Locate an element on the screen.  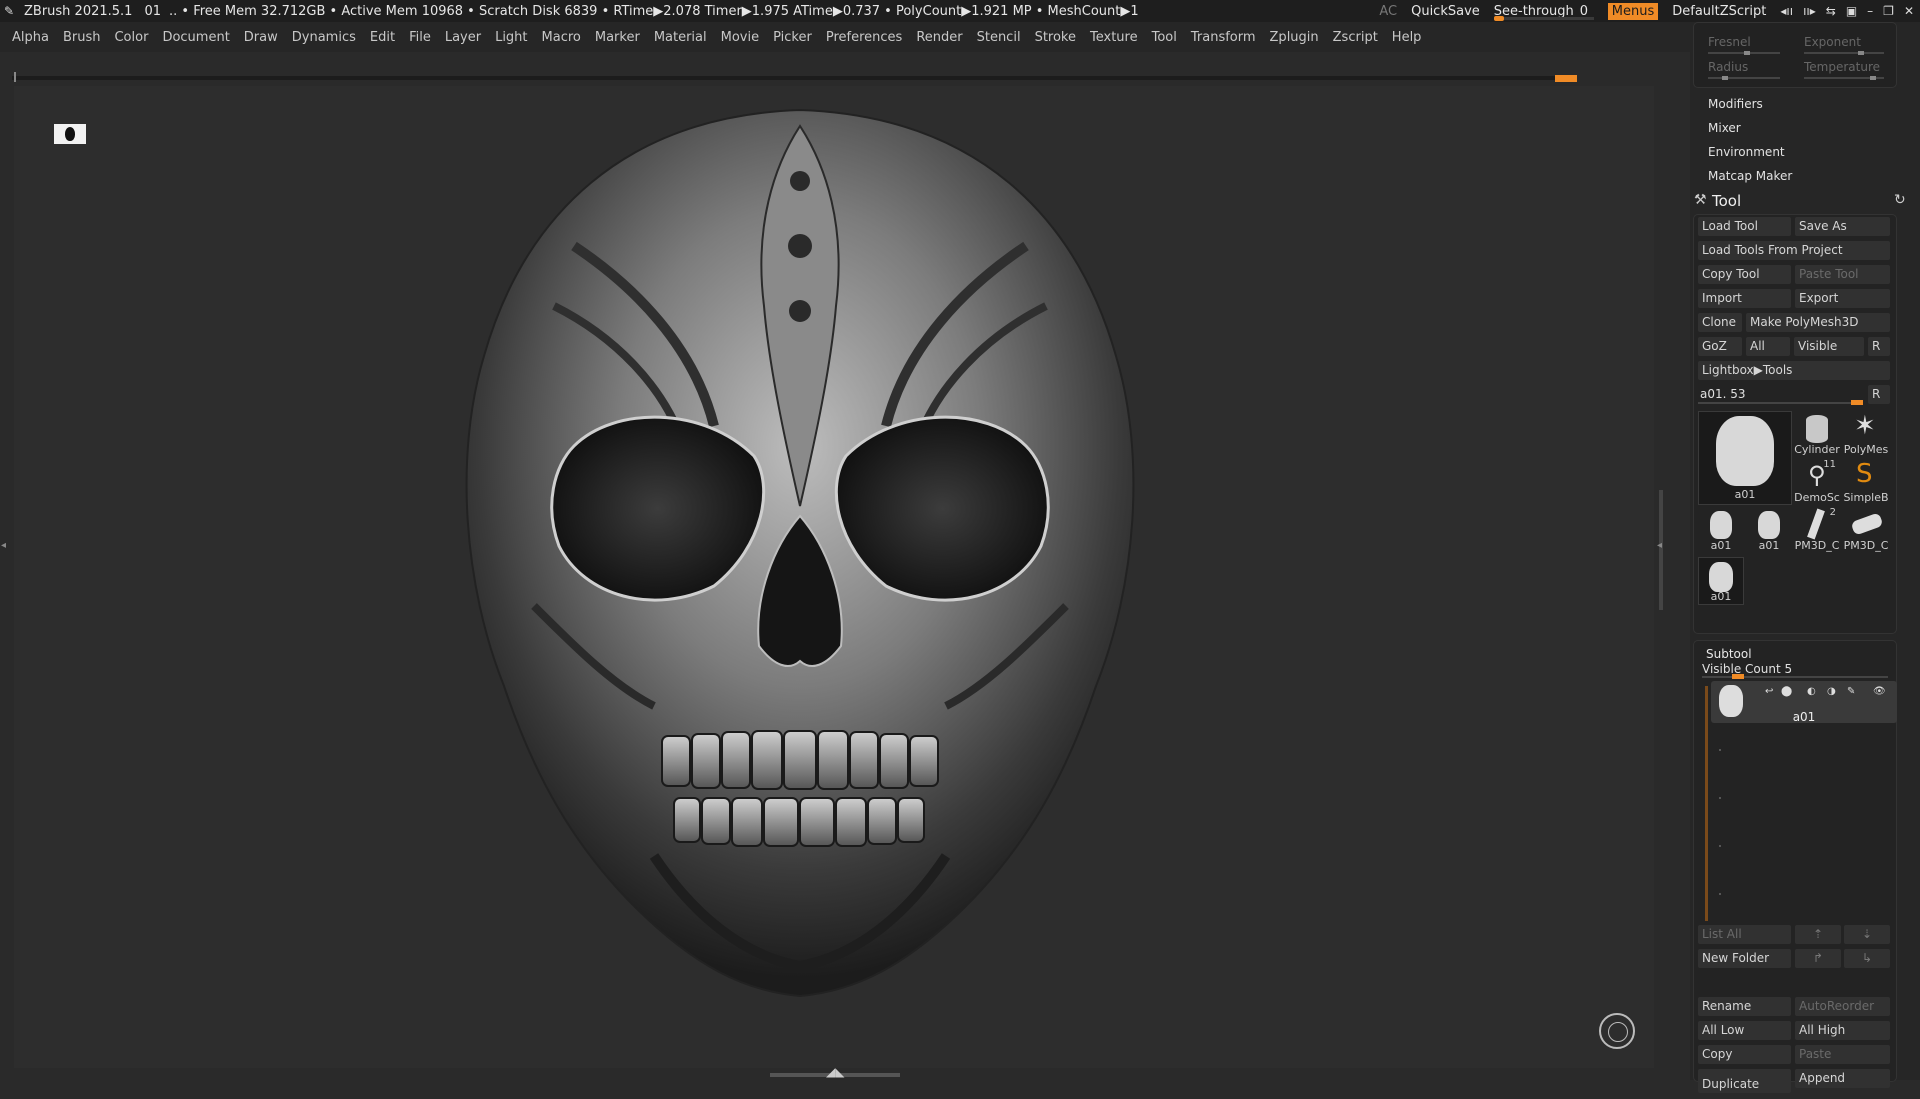
timeline is located at coordinates (794, 77).